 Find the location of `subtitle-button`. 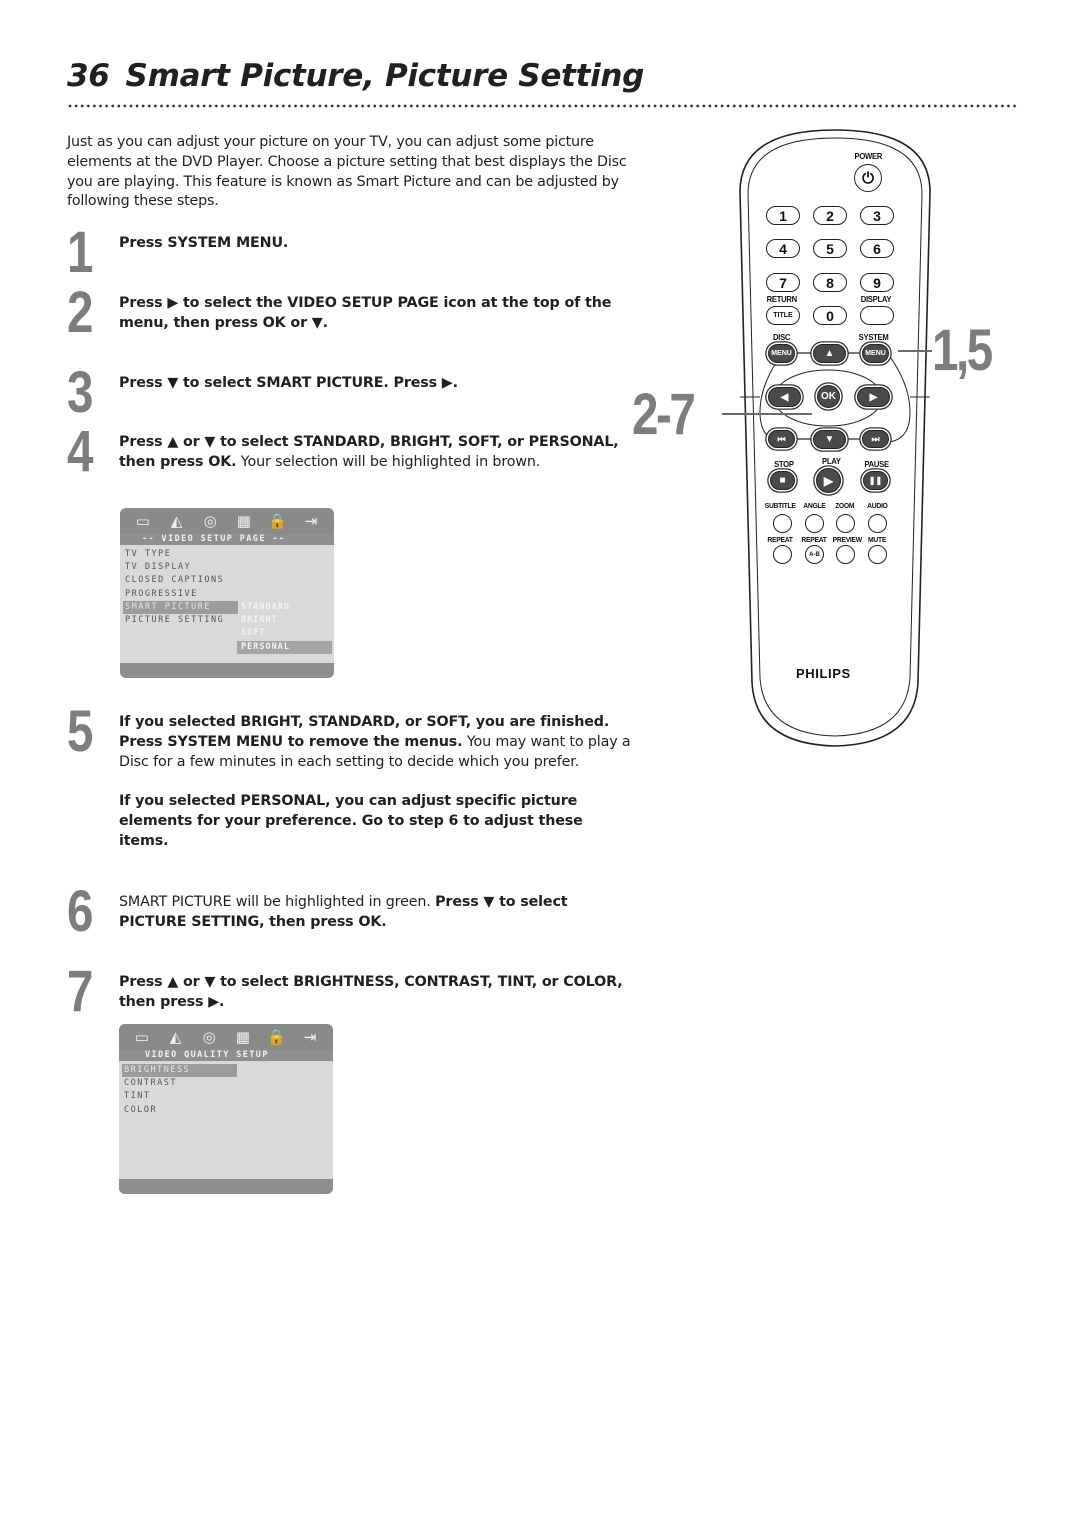

subtitle-button is located at coordinates (782, 523).